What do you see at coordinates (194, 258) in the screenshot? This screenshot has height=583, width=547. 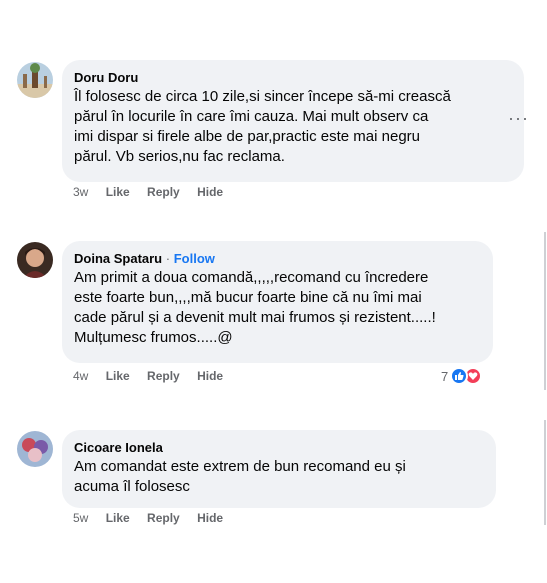 I see `follow-button: Follow` at bounding box center [194, 258].